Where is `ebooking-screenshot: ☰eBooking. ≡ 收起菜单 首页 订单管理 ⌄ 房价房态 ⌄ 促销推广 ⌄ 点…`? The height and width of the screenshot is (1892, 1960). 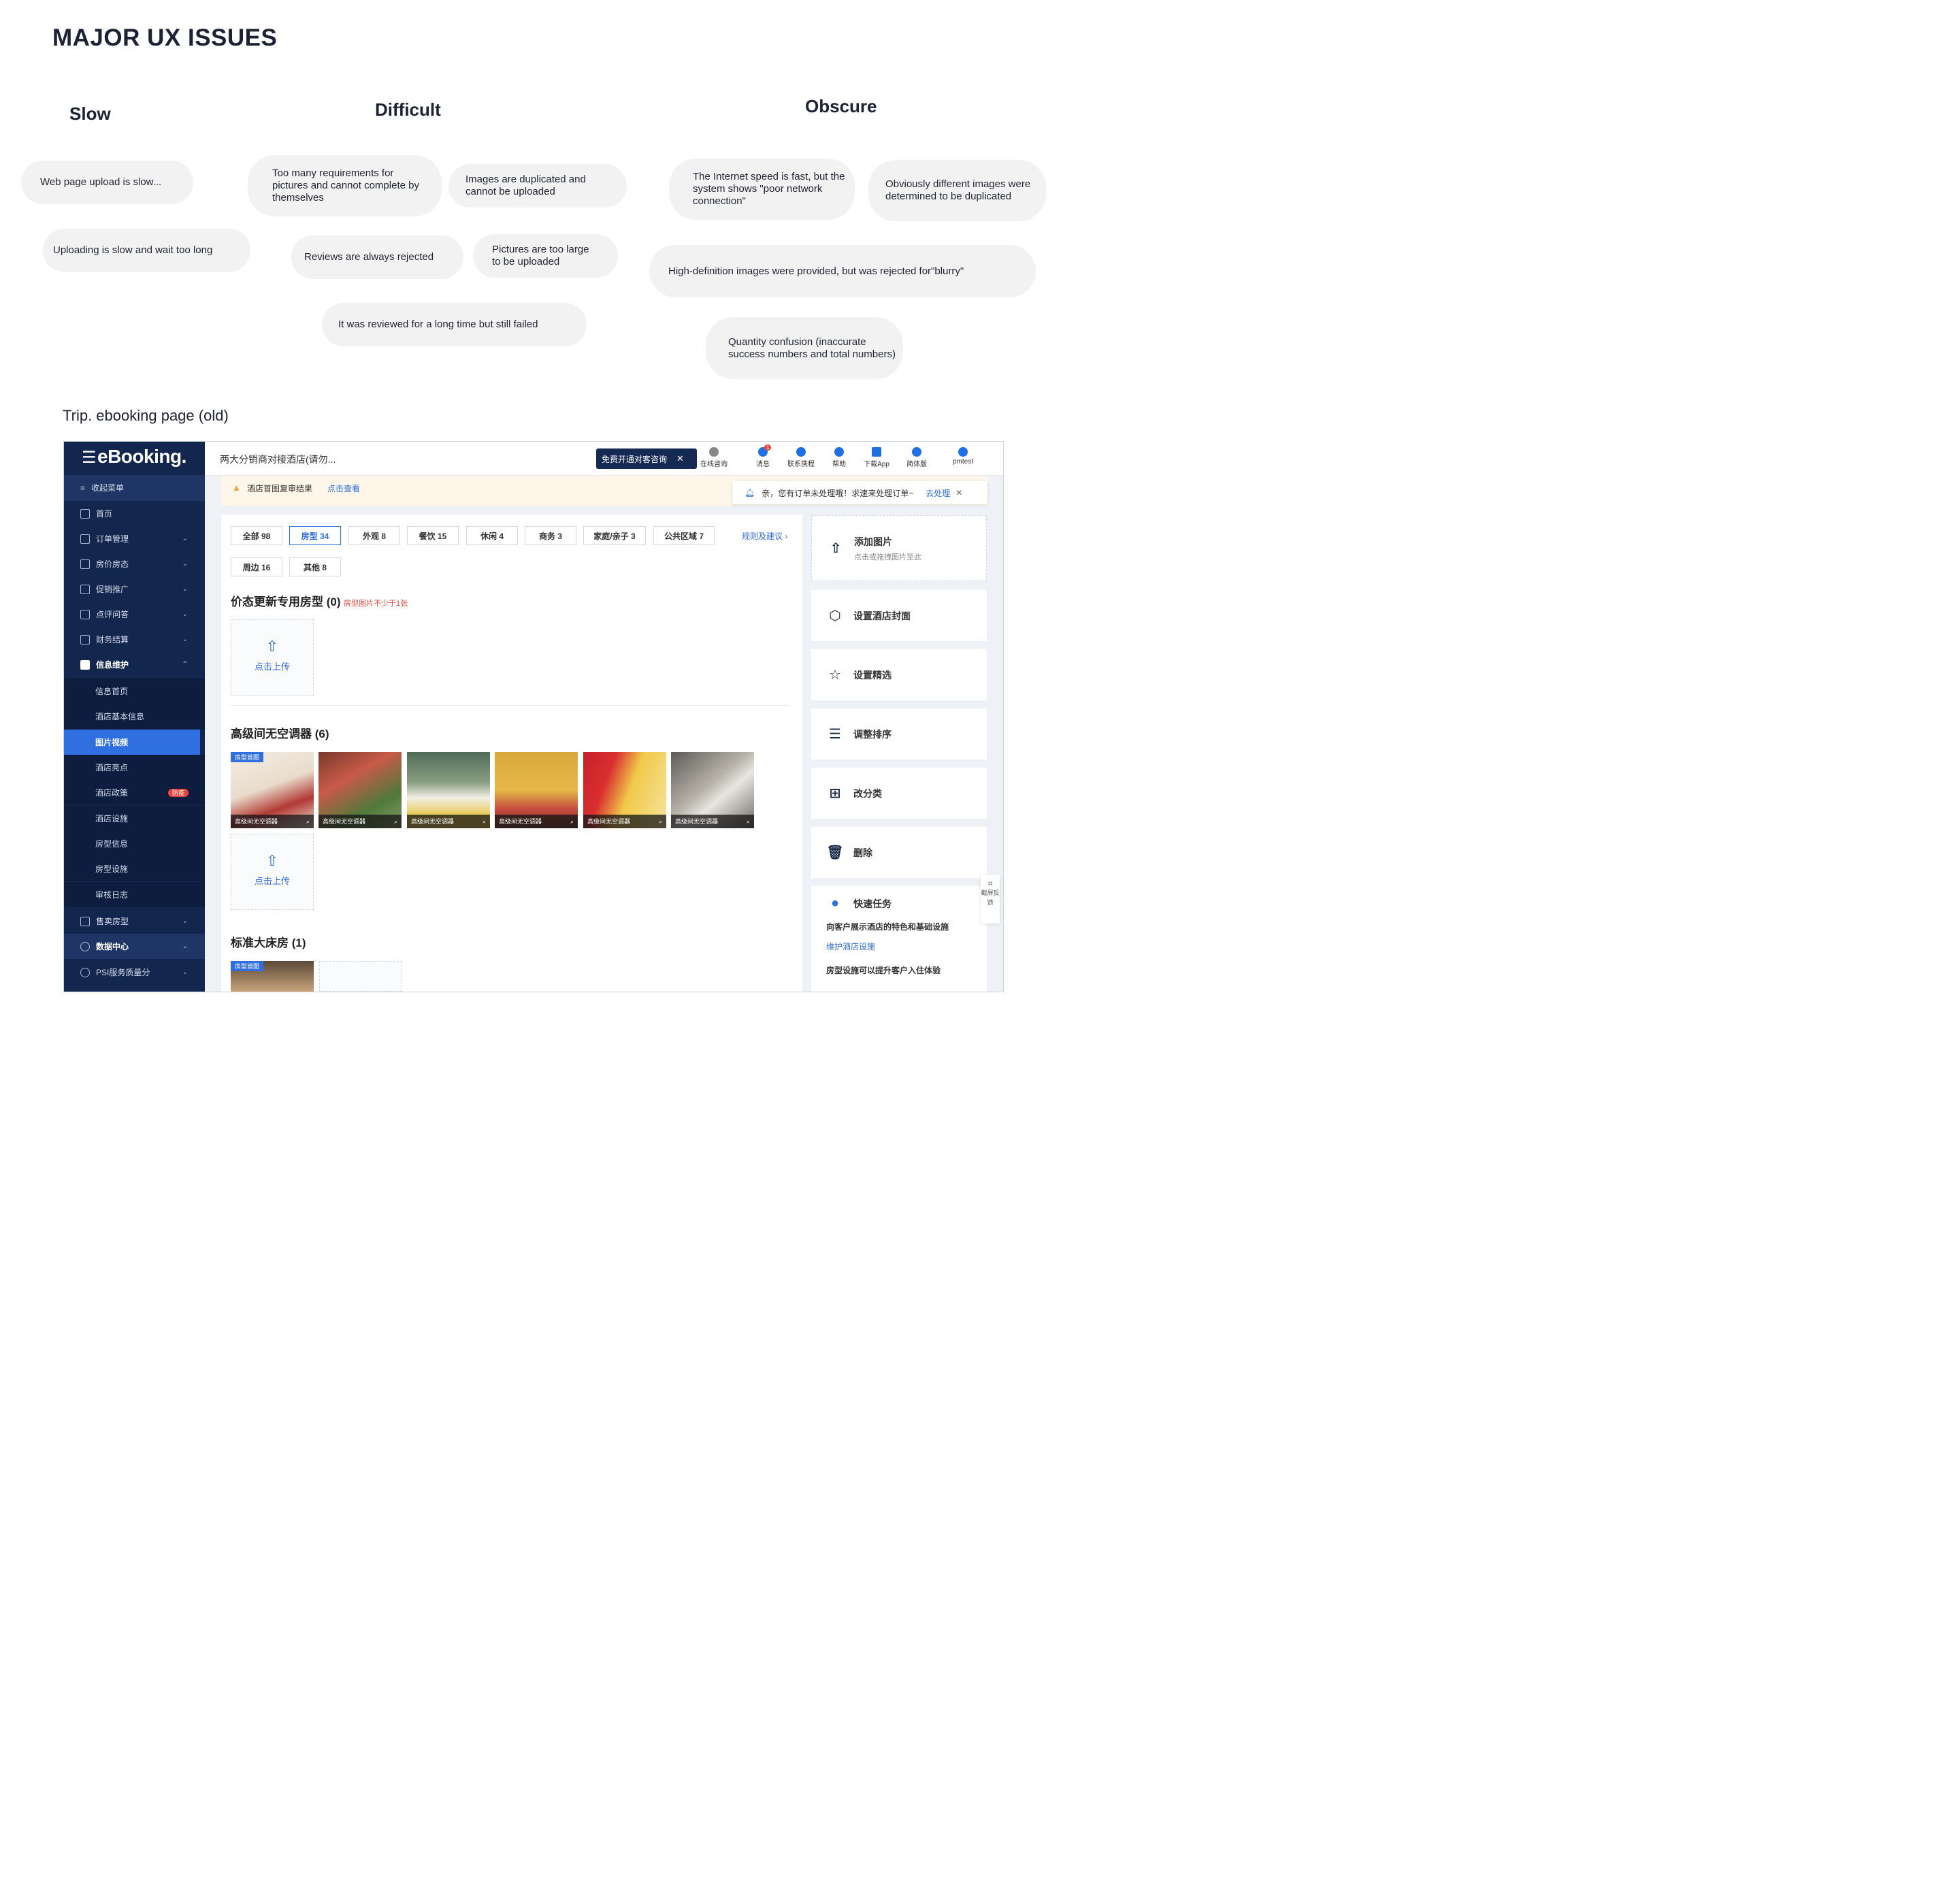
ebooking-screenshot: ☰eBooking. ≡ 收起菜单 首页 订单管理 ⌄ 房价房态 ⌄ 促销推广 ⌄ 点… is located at coordinates (533, 716).